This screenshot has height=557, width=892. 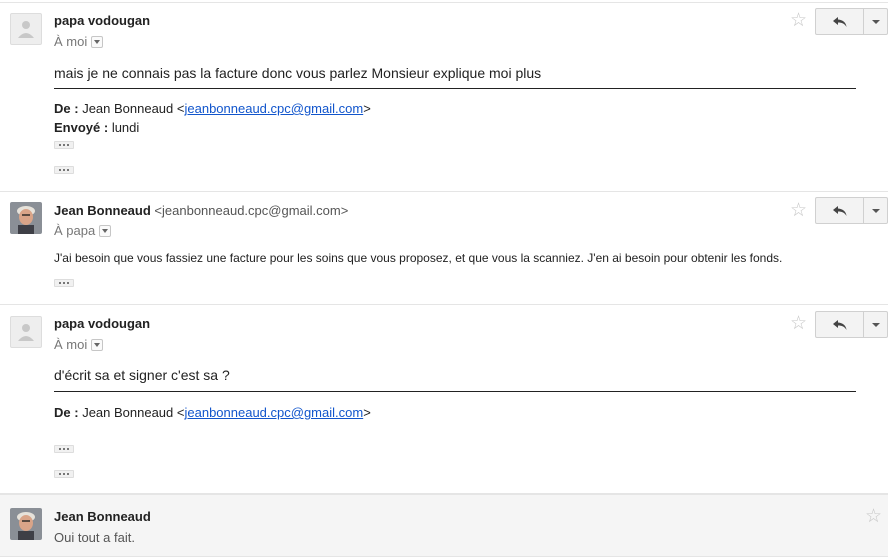 What do you see at coordinates (102, 210) in the screenshot?
I see `sender-name-text: Jean Bonneaud` at bounding box center [102, 210].